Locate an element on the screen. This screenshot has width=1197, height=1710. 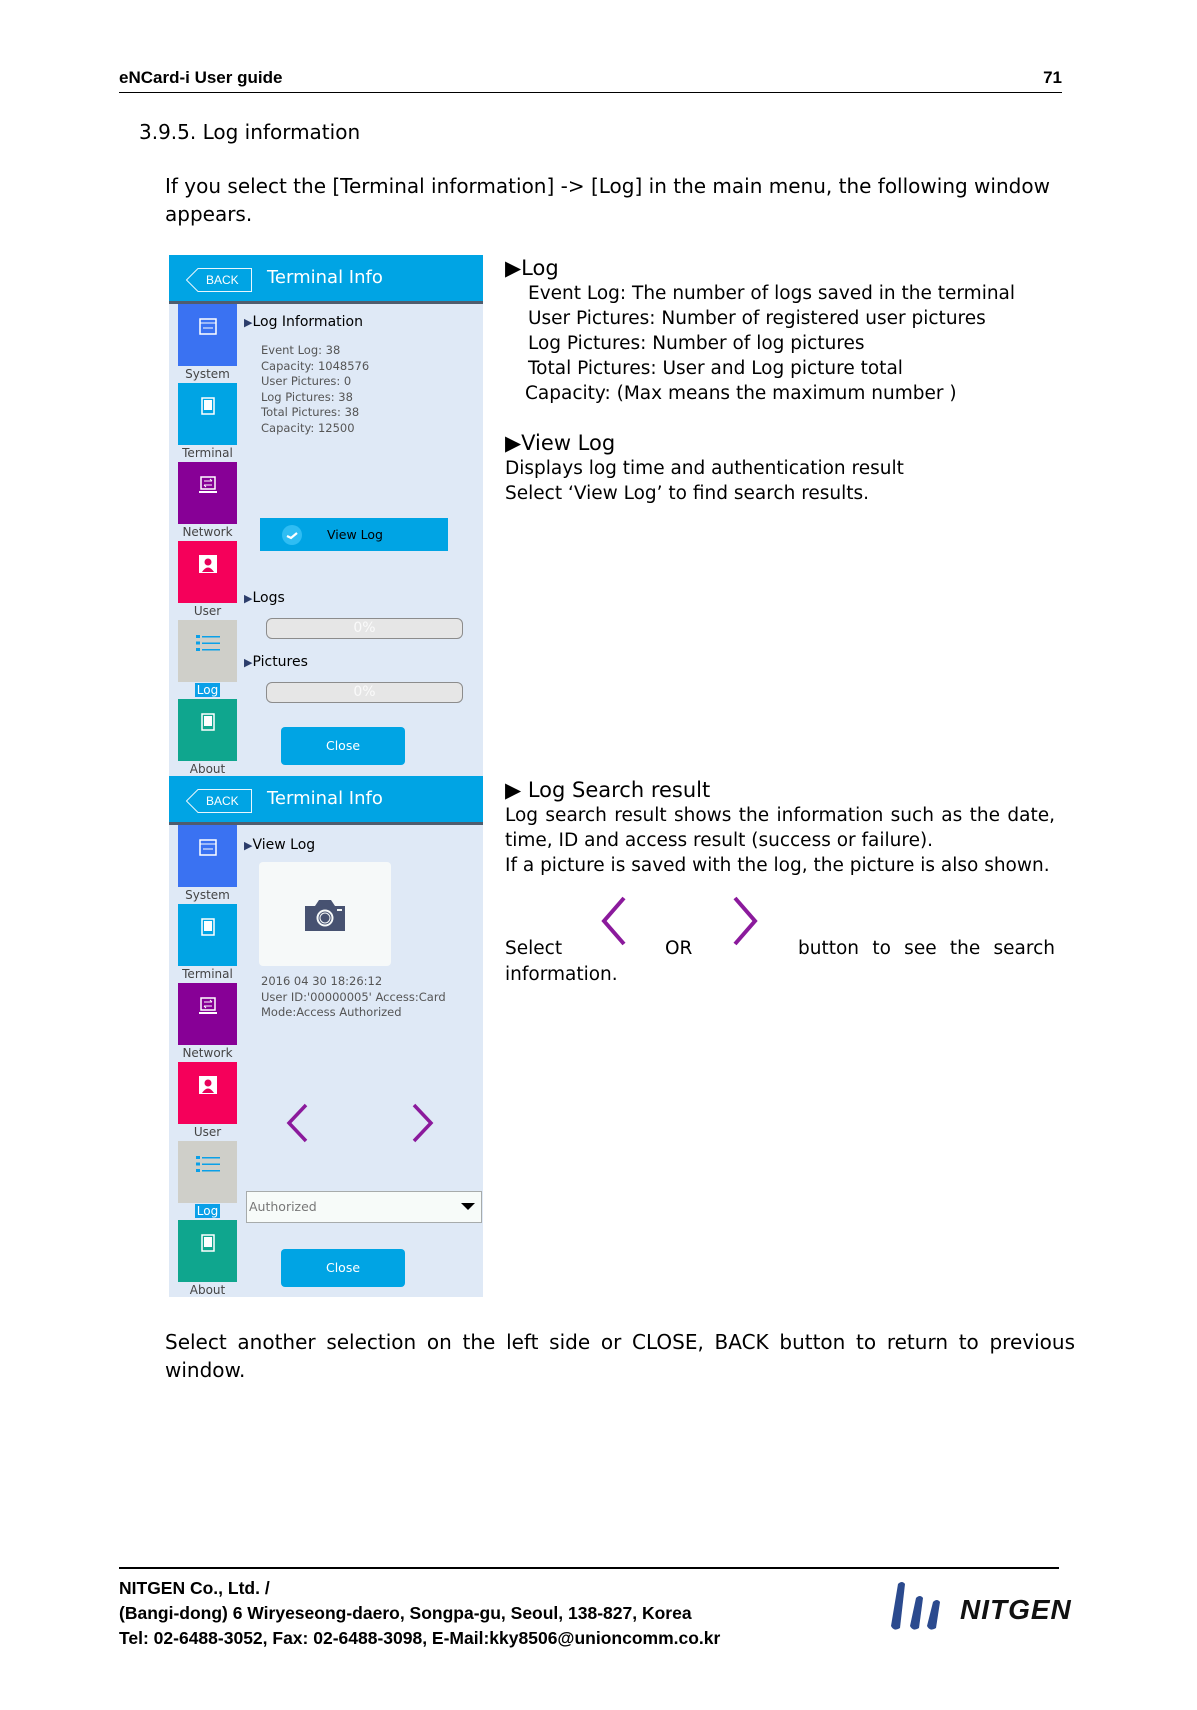
info-line: Log Pictures: 38 is located at coordinates (307, 396).